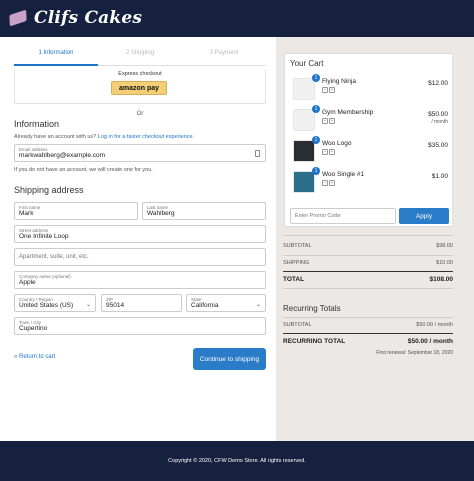 The image size is (474, 481). I want to click on contact-card-icon, so click(257, 153).